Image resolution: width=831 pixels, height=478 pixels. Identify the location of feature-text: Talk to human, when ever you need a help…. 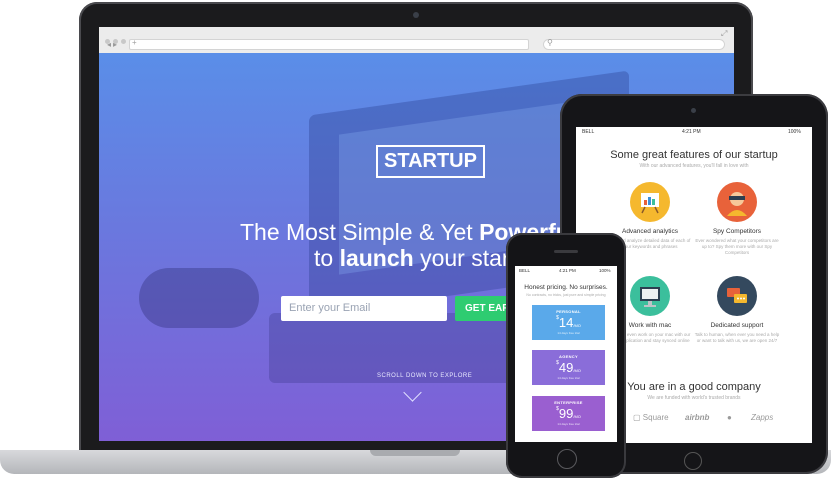
(737, 337).